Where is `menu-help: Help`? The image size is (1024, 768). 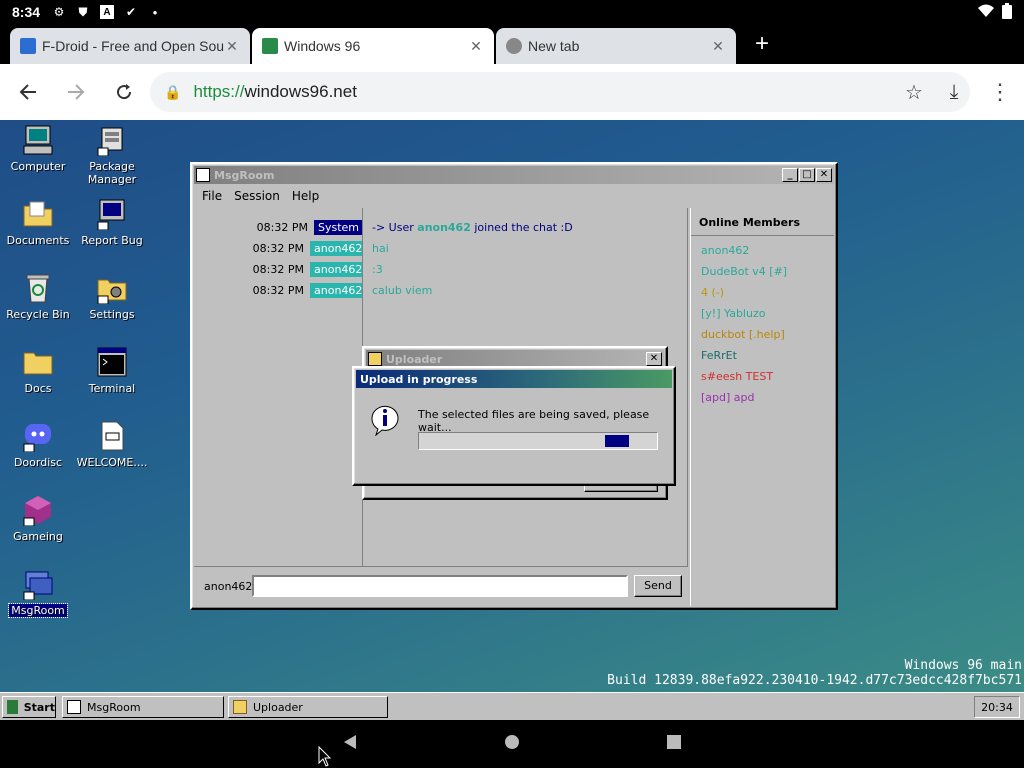 menu-help: Help is located at coordinates (305, 196).